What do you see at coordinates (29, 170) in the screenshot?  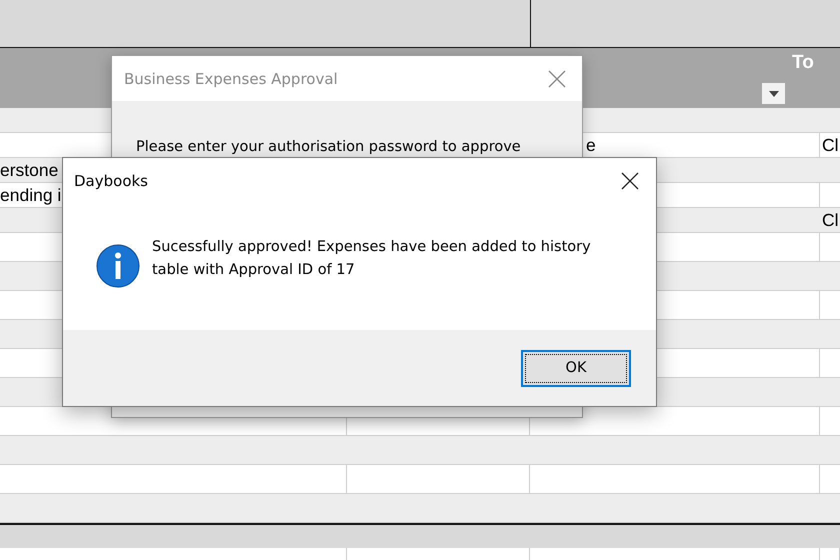 I see `table-cell-text: erstone` at bounding box center [29, 170].